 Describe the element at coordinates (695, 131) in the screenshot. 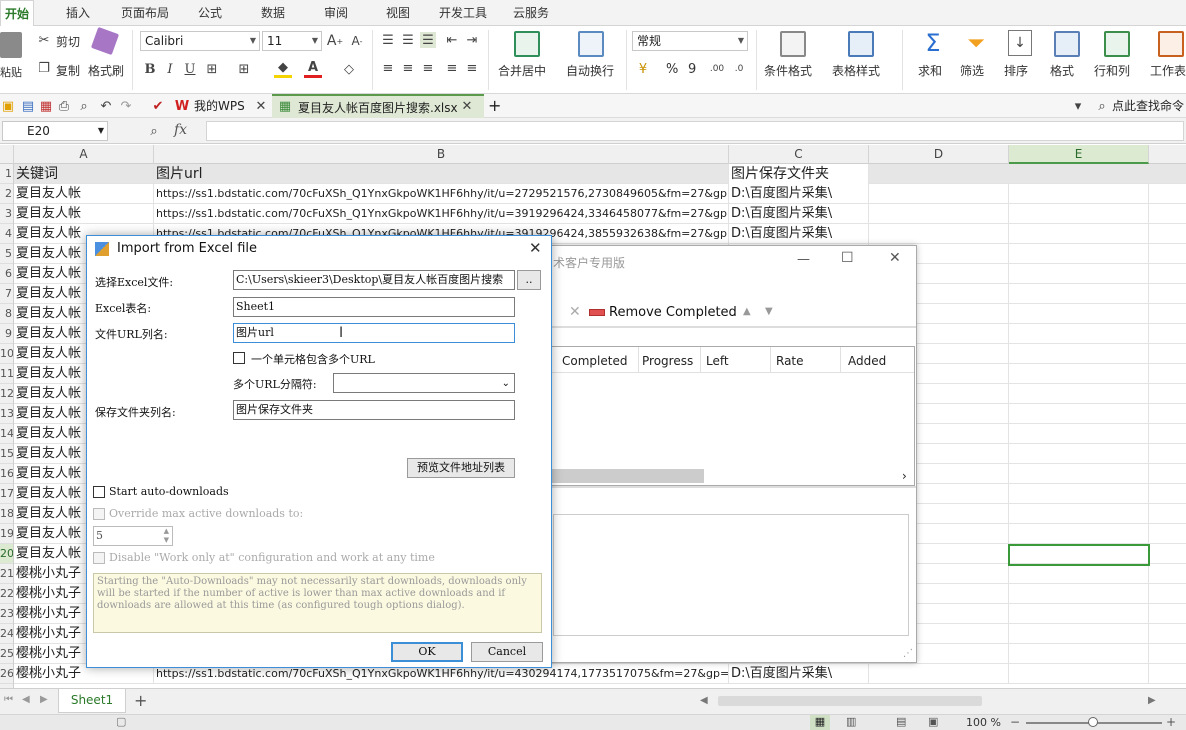

I see `formula-input` at that location.